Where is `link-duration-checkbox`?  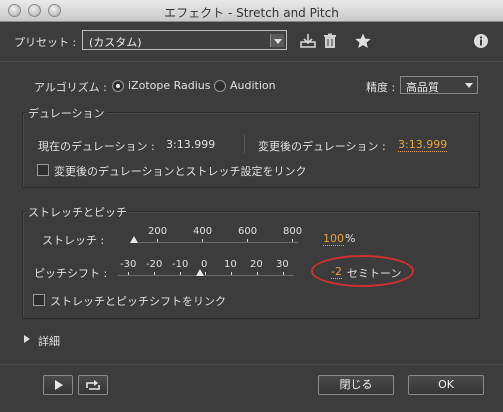
link-duration-checkbox is located at coordinates (43, 170).